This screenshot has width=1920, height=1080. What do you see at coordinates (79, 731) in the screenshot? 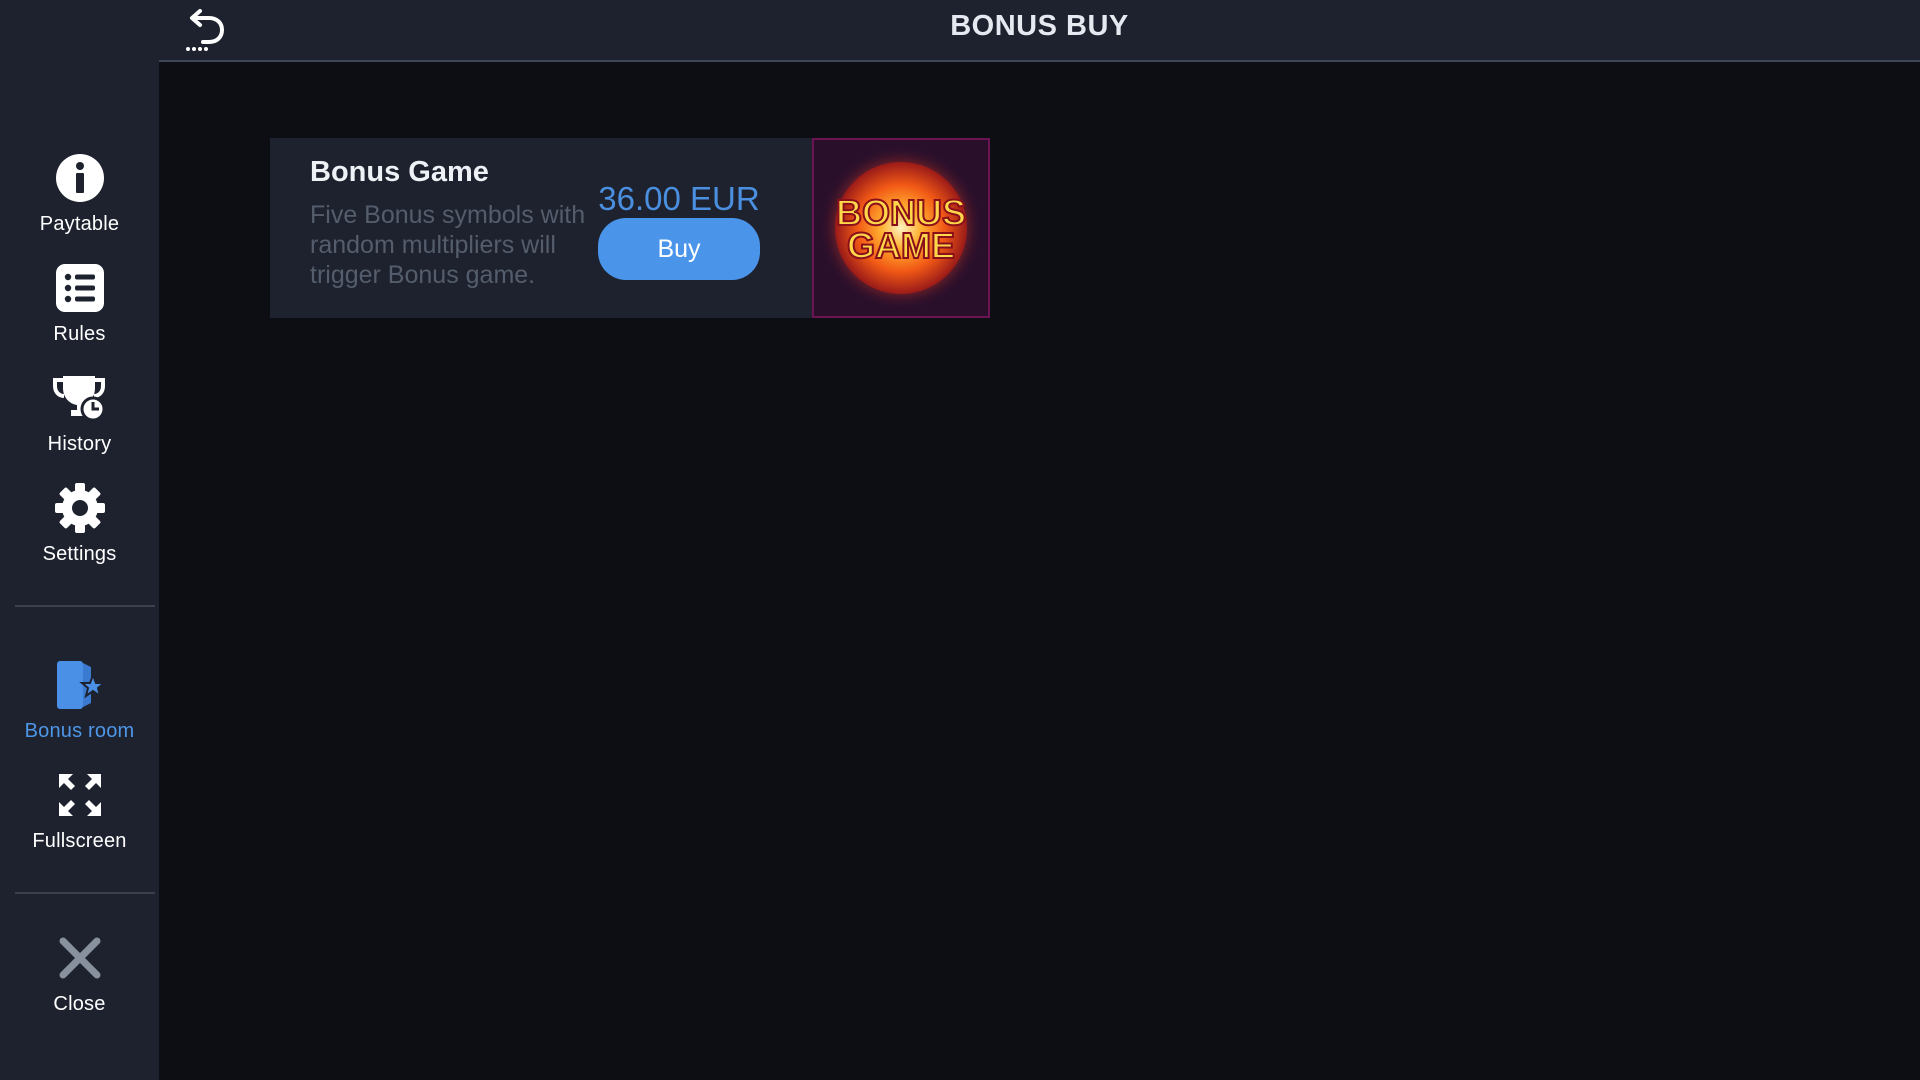
I see `sidebar-item-label: Bonus room` at bounding box center [79, 731].